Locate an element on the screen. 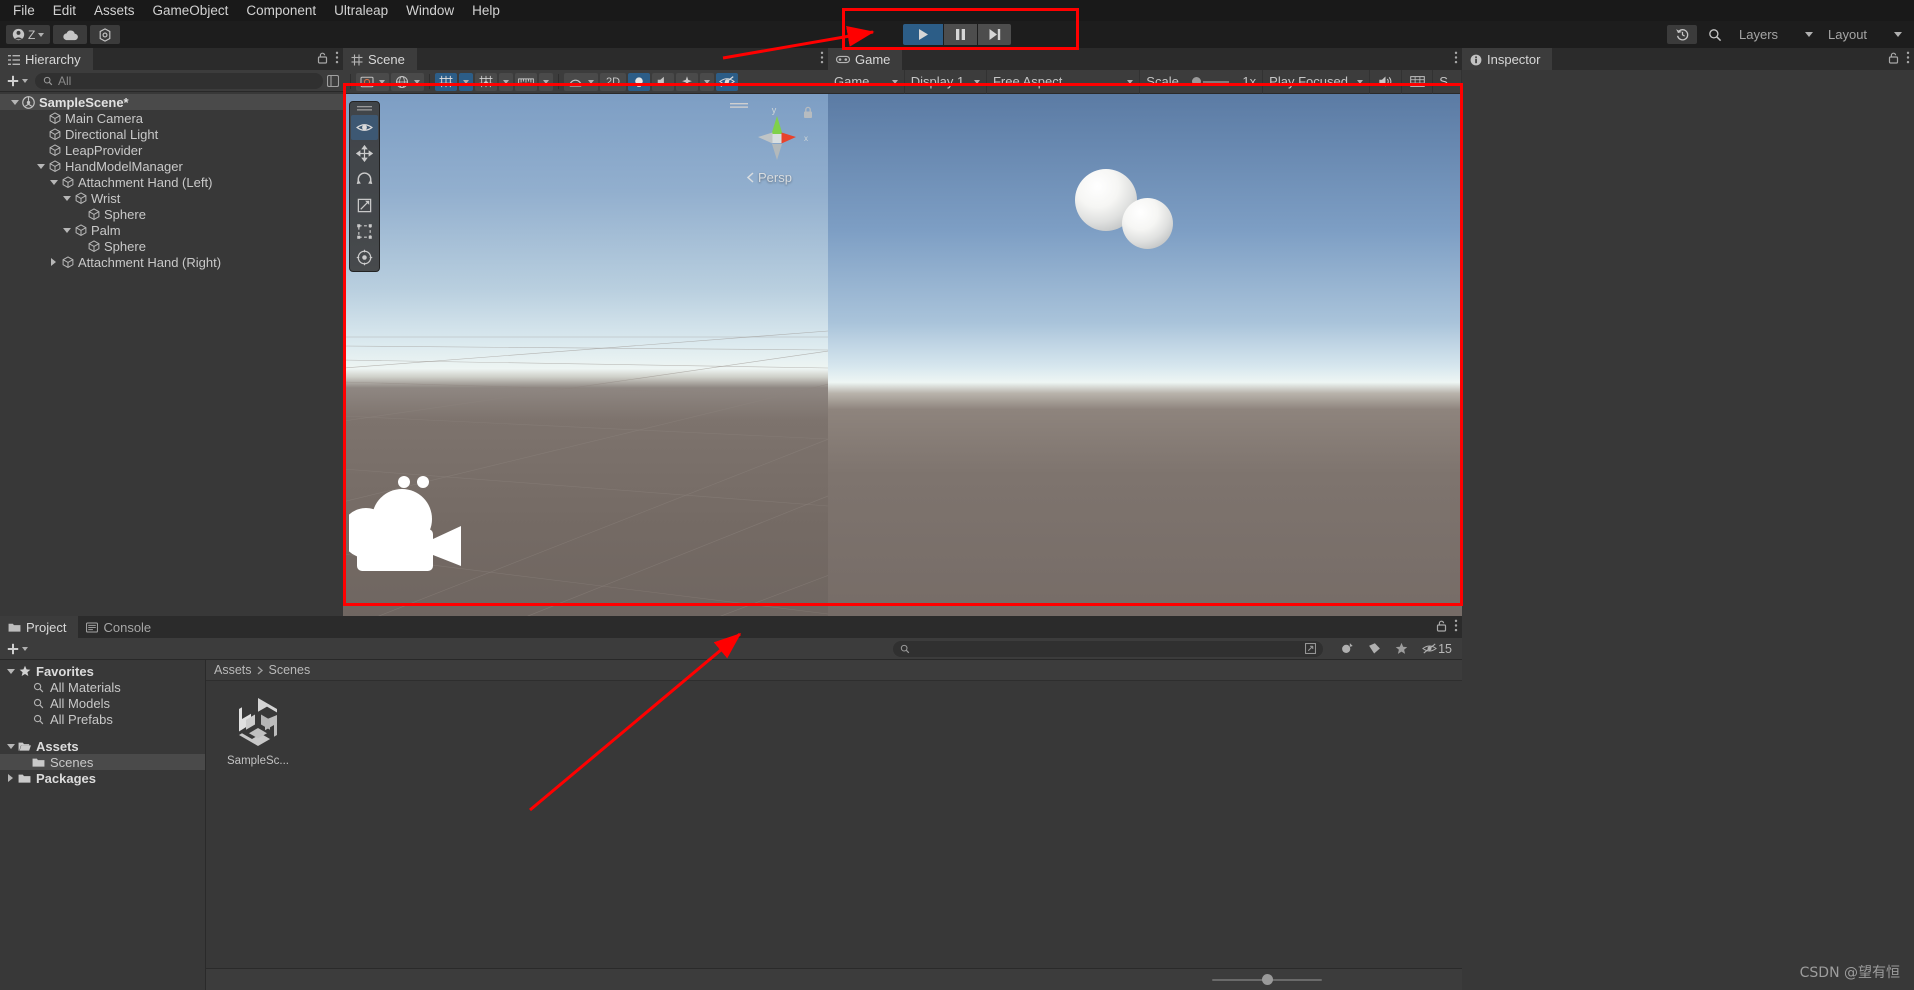 Image resolution: width=1914 pixels, height=990 pixels. ruler-toggle is located at coordinates (526, 81).